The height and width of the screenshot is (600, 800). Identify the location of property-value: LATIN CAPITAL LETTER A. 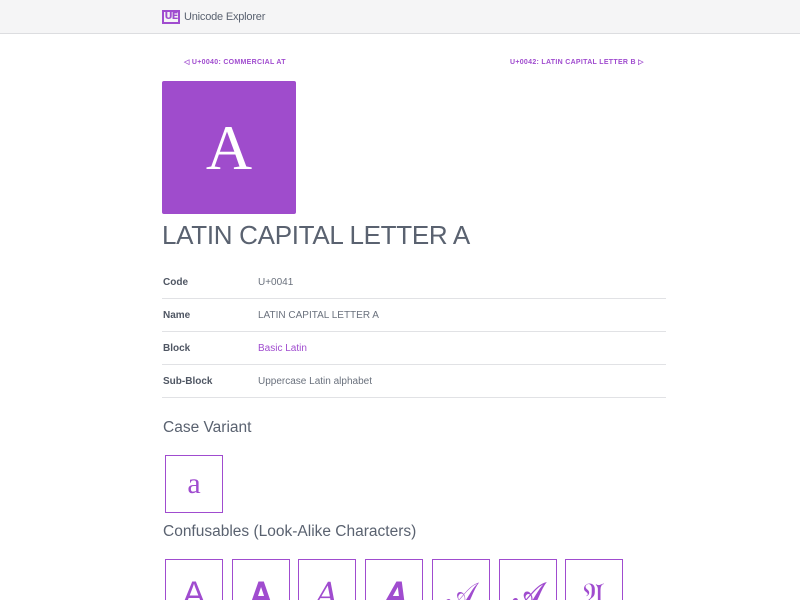
(318, 315).